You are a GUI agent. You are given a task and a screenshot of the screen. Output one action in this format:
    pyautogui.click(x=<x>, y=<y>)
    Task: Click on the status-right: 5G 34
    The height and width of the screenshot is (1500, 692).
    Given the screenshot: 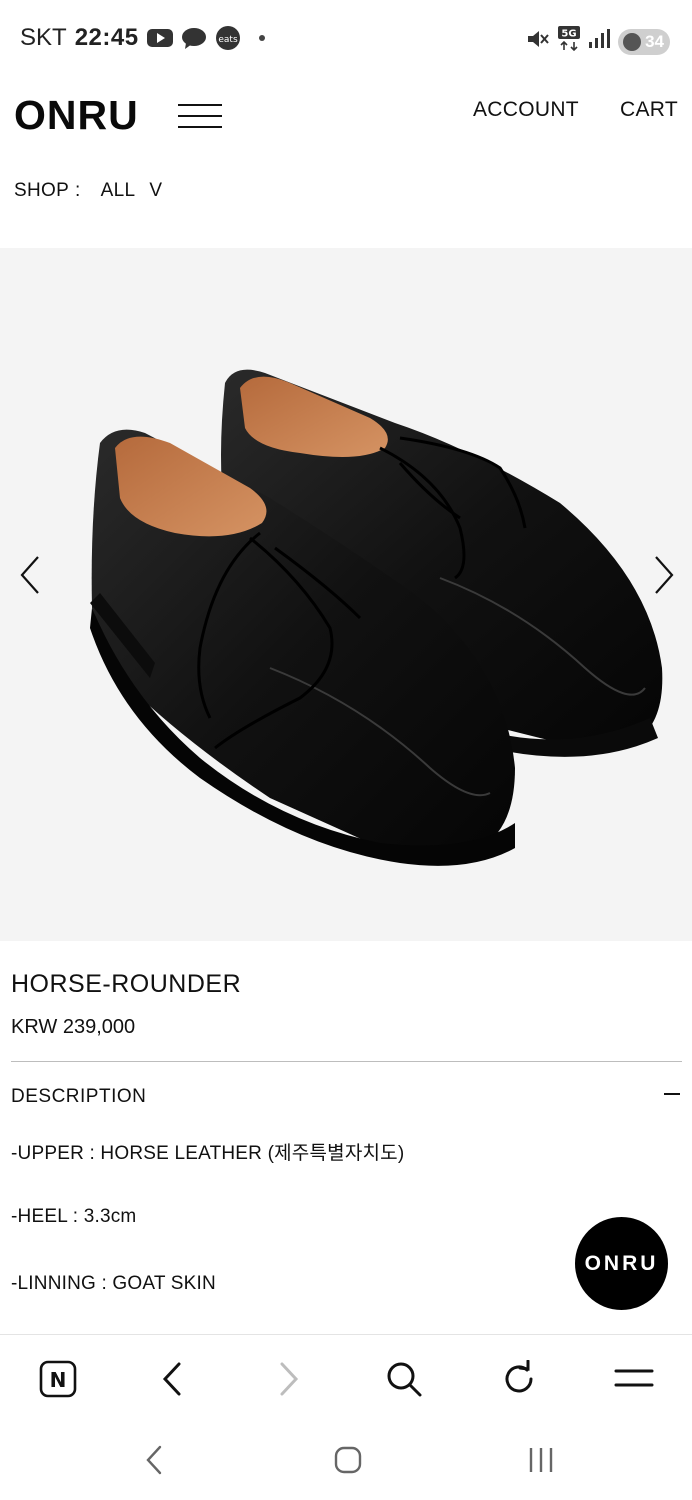 What is the action you would take?
    pyautogui.click(x=598, y=41)
    